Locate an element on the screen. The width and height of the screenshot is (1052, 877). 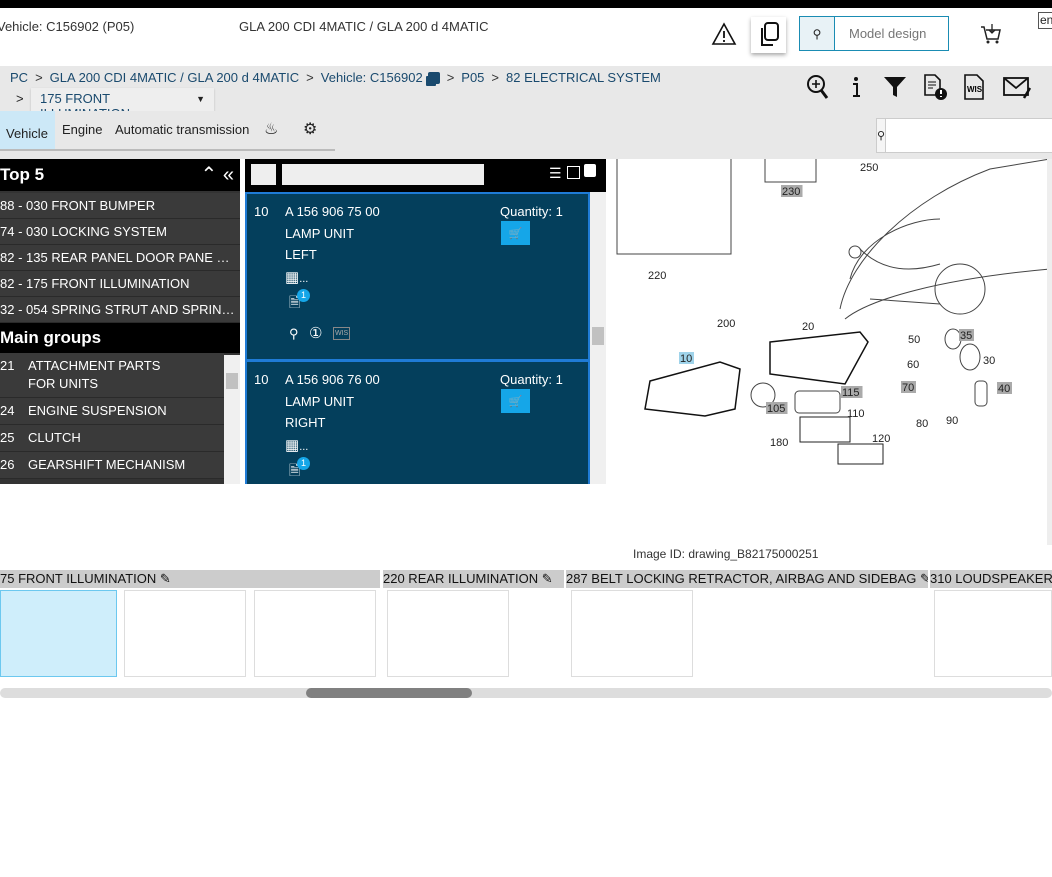
main-group-item: 24 ENGINE SUSPENSION is located at coordinates (112, 411).